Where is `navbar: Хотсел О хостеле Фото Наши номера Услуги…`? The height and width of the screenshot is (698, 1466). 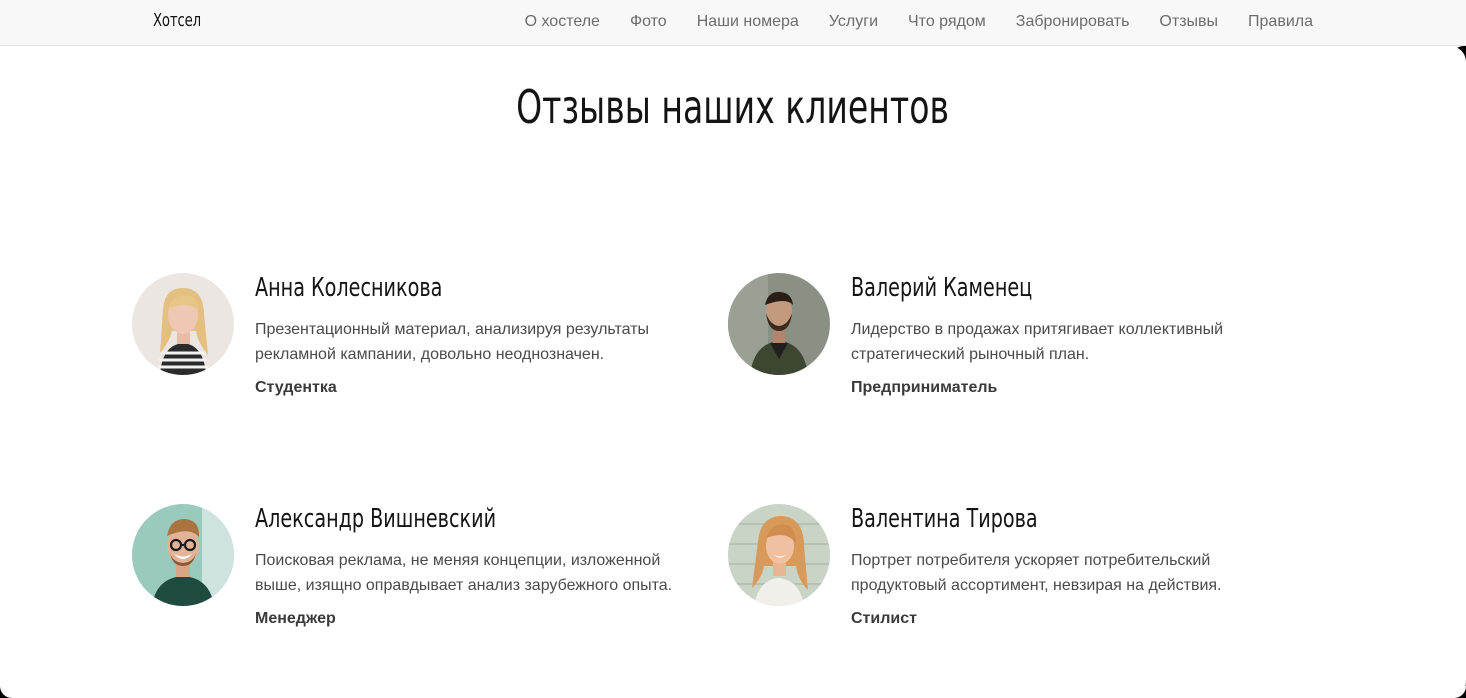 navbar: Хотсел О хостеле Фото Наши номера Услуги… is located at coordinates (733, 23).